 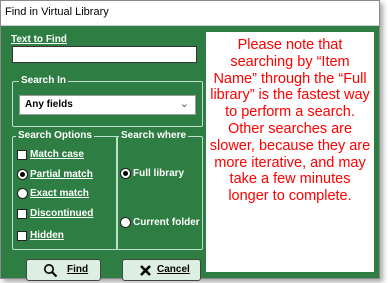 I want to click on find-button: Find, so click(x=63, y=270).